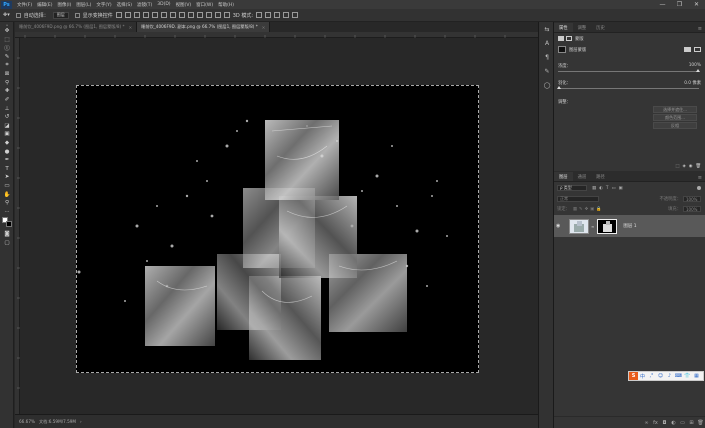  I want to click on gradient-tool-icon: ▣, so click(7, 134).